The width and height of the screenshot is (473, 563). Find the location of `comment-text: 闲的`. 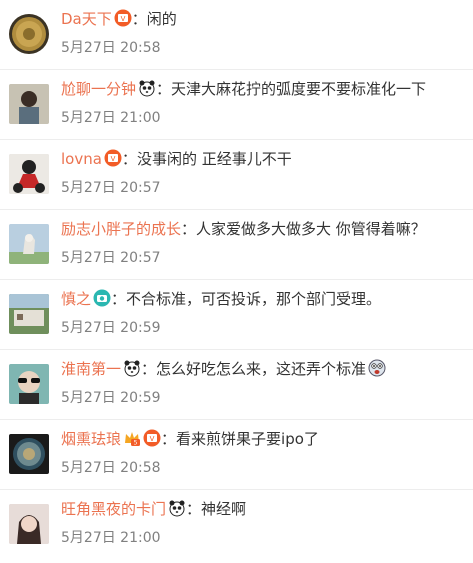

comment-text: 闲的 is located at coordinates (161, 19).